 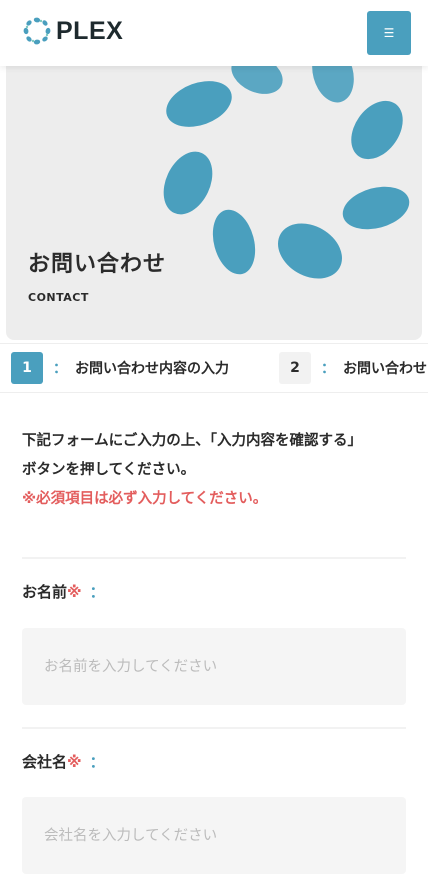 What do you see at coordinates (45, 592) in the screenshot?
I see `field-label-text: お名前` at bounding box center [45, 592].